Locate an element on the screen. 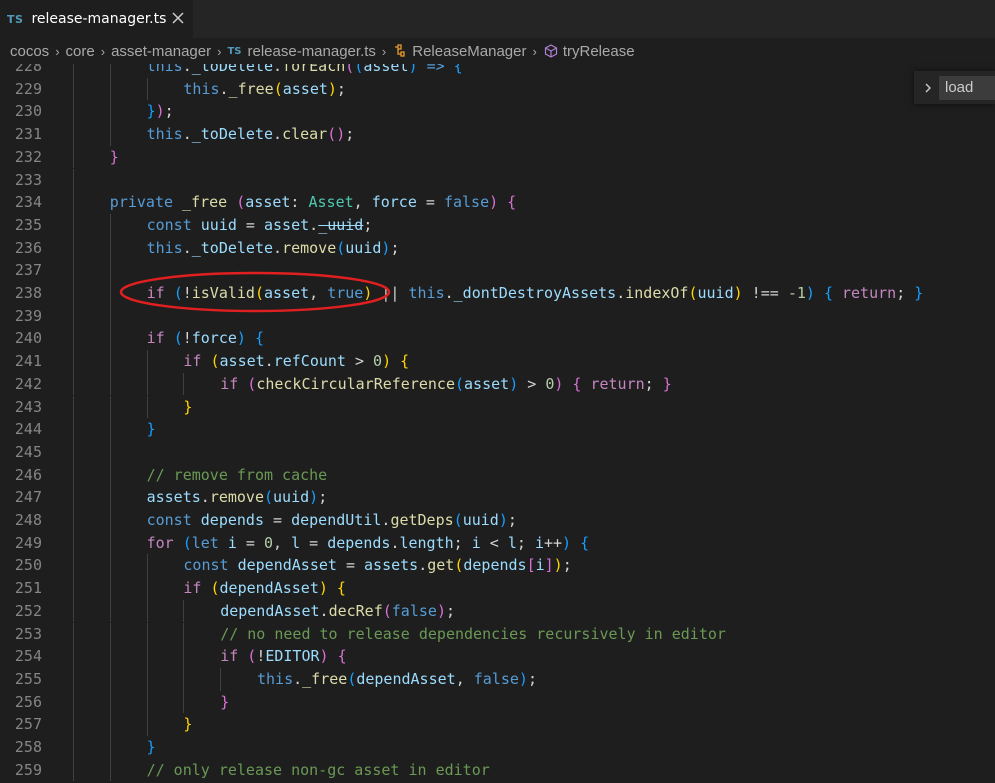 Image resolution: width=995 pixels, height=783 pixels. code-token: for is located at coordinates (160, 542).